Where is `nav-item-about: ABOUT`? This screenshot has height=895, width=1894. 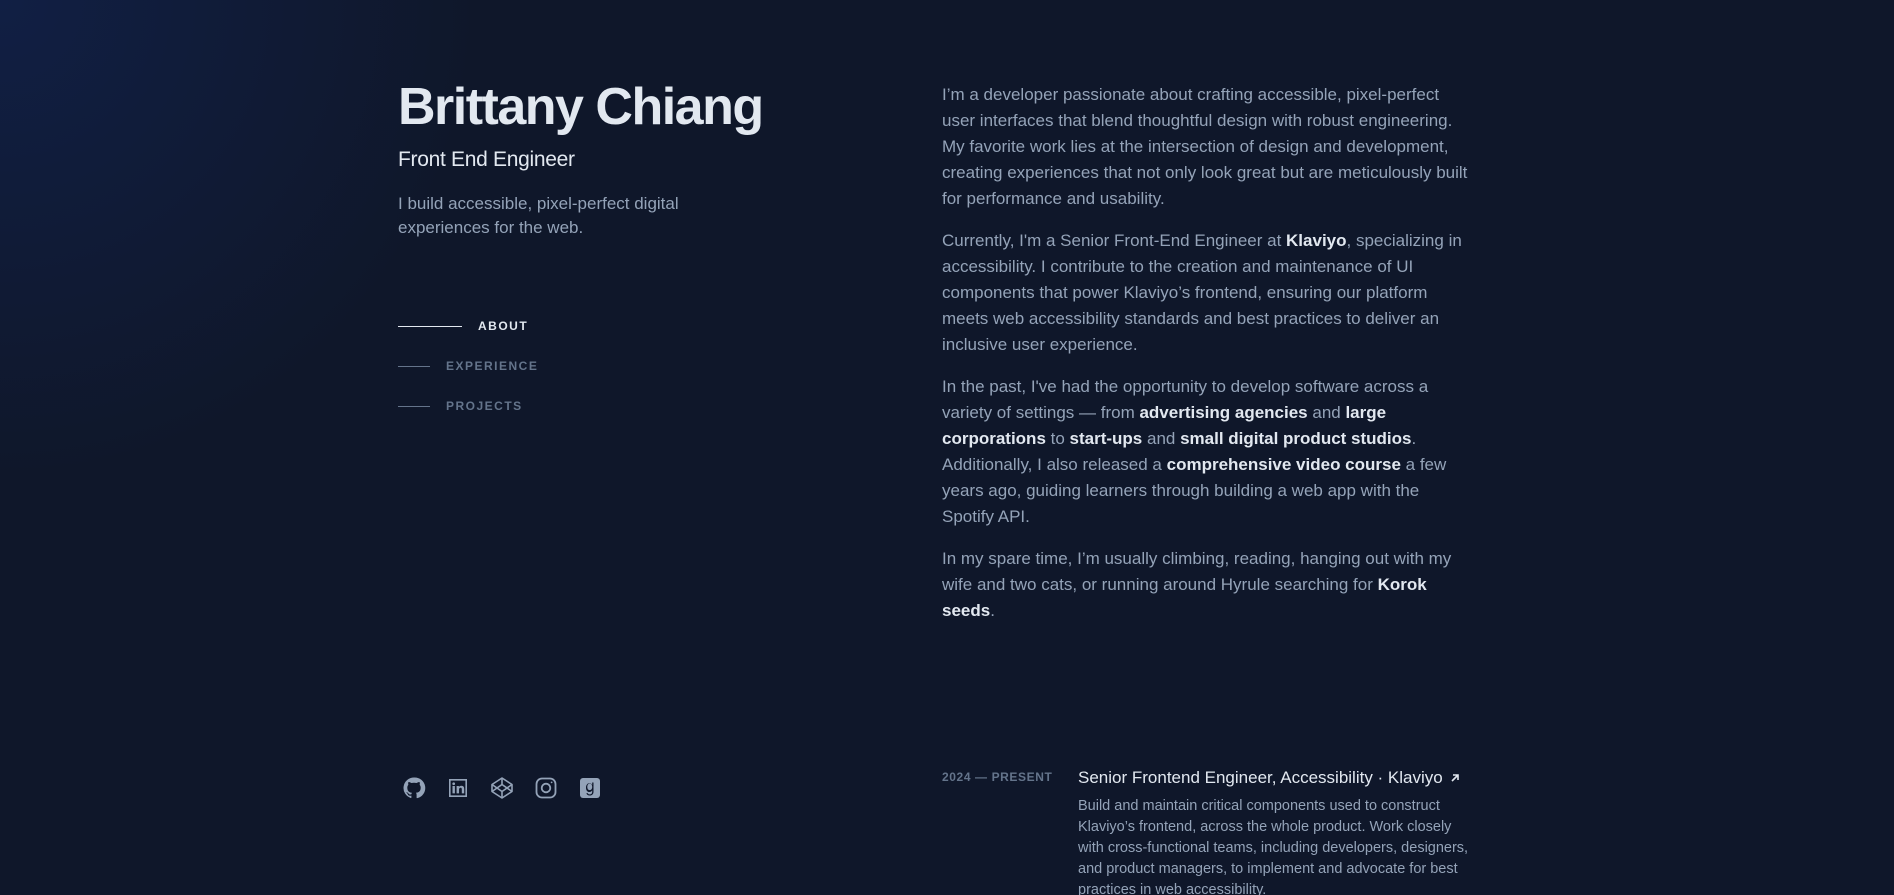
nav-item-about: ABOUT is located at coordinates (468, 326).